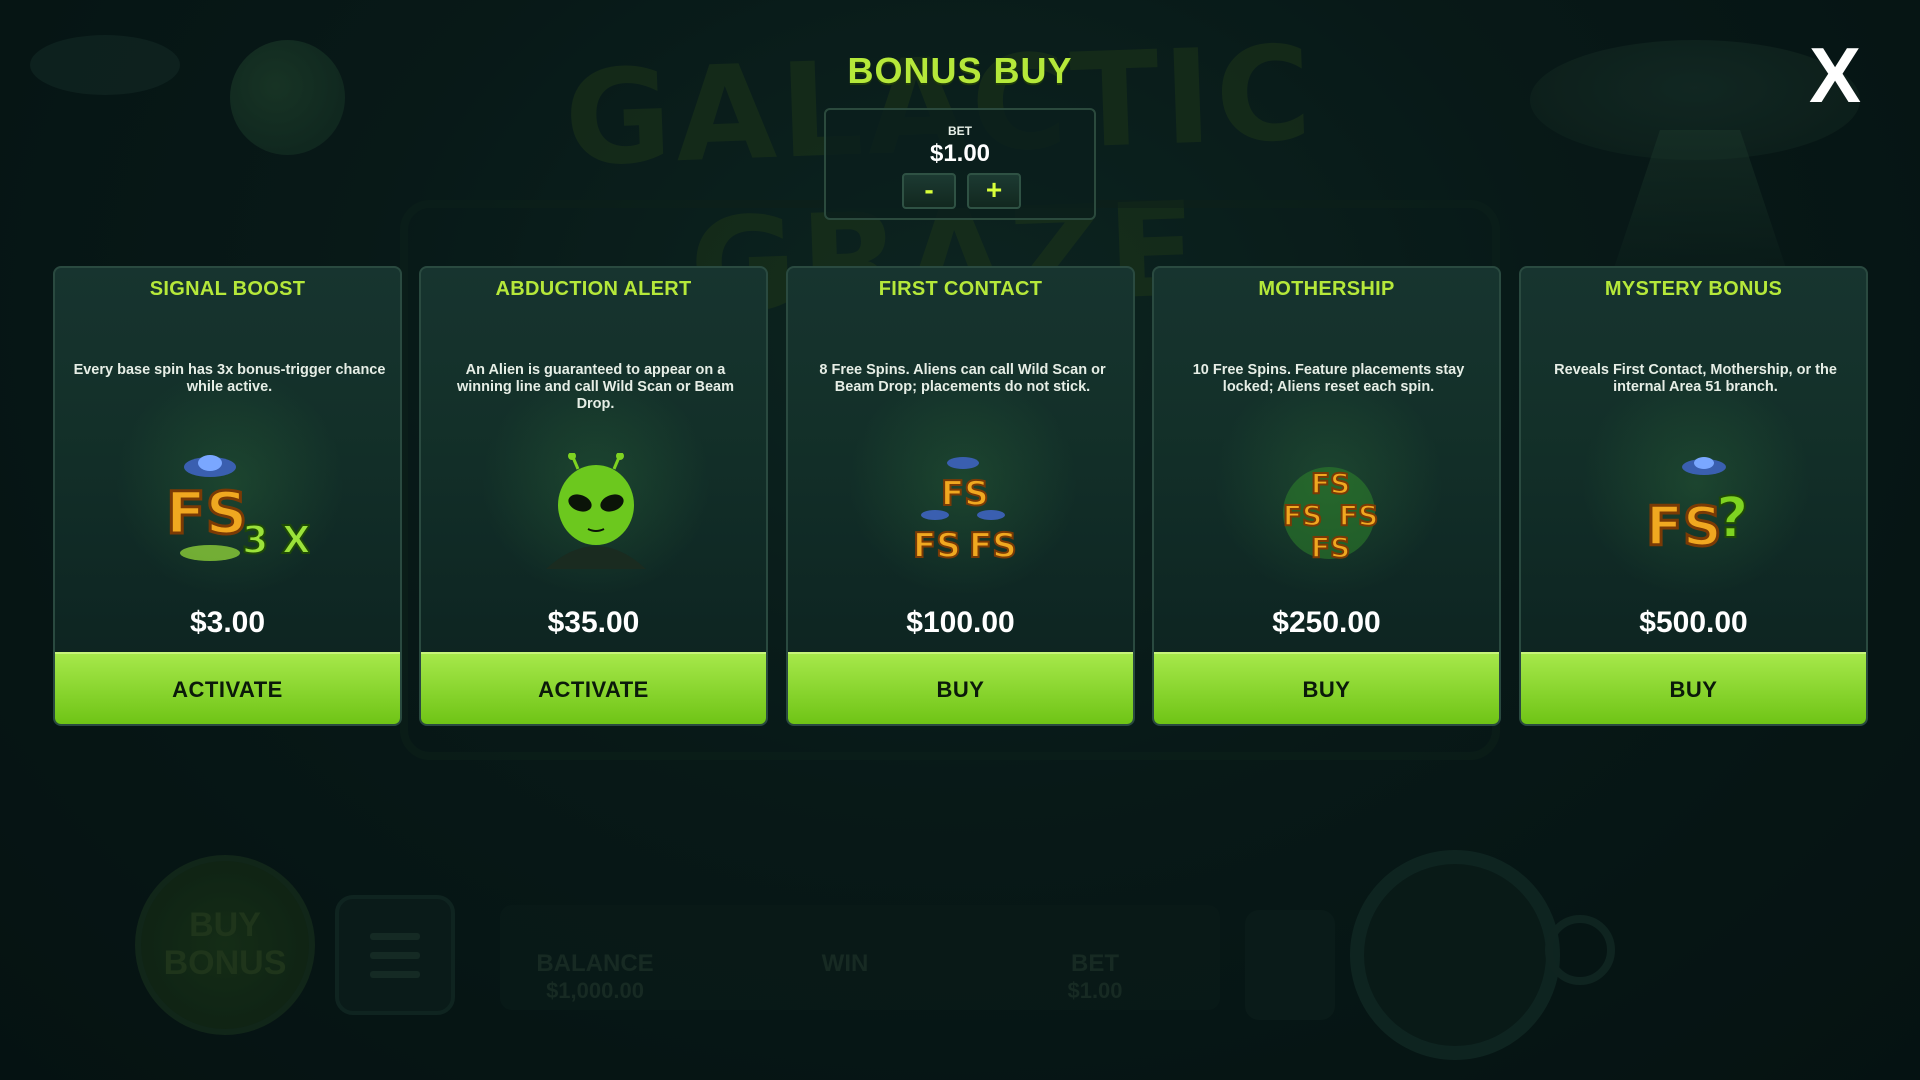  I want to click on card-title: MYSTERY BONUS, so click(1693, 289).